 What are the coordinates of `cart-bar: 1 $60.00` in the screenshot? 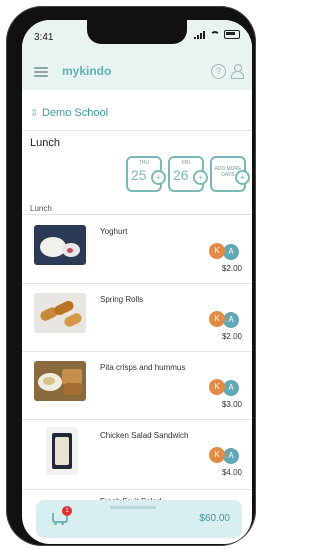 It's located at (139, 519).